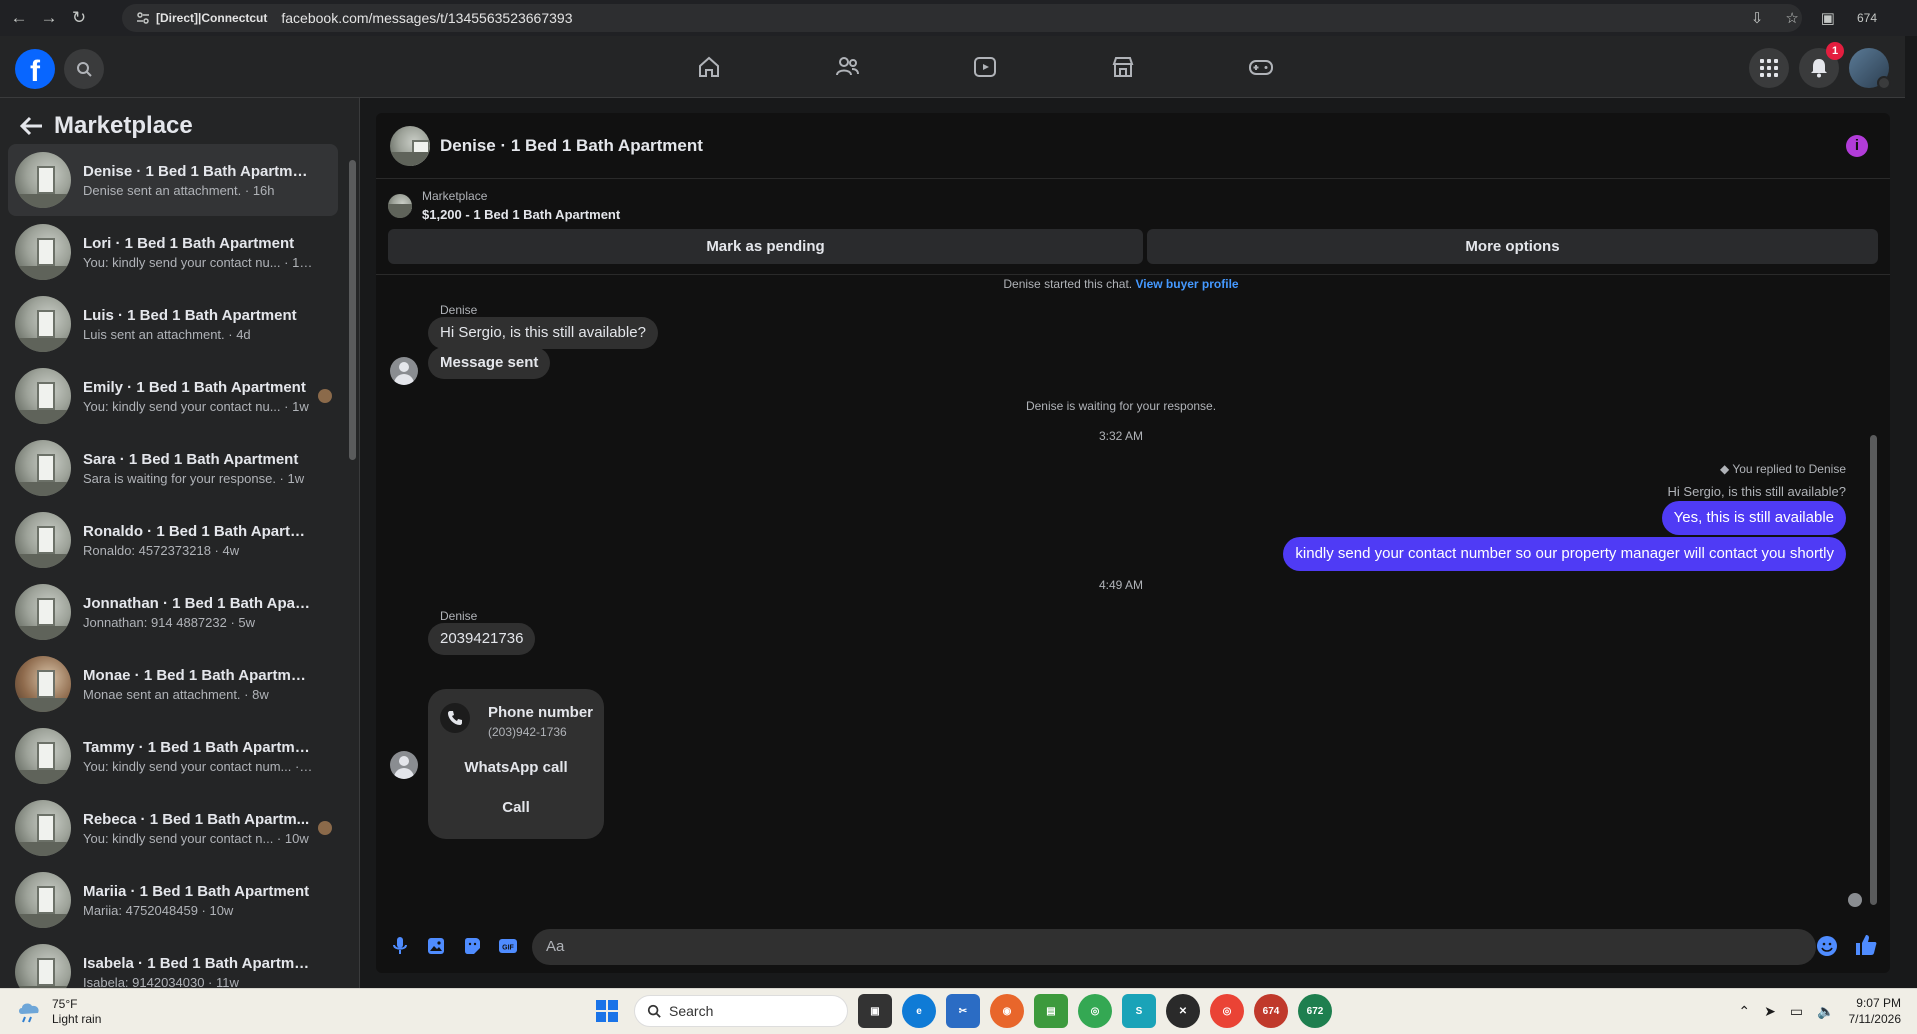  Describe the element at coordinates (1261, 67) in the screenshot. I see `gaming-tab` at that location.